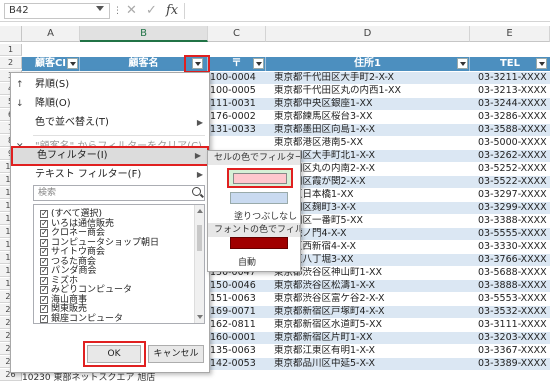 This screenshot has width=550, height=384. What do you see at coordinates (110, 175) in the screenshot?
I see `menu-text-filter: テキスト フィルター(F) ▶` at bounding box center [110, 175].